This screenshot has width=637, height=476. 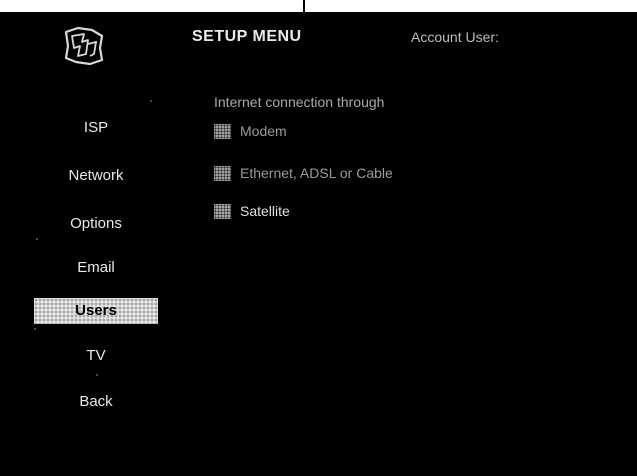 I want to click on sidebar-item-label: Options, so click(x=96, y=223).